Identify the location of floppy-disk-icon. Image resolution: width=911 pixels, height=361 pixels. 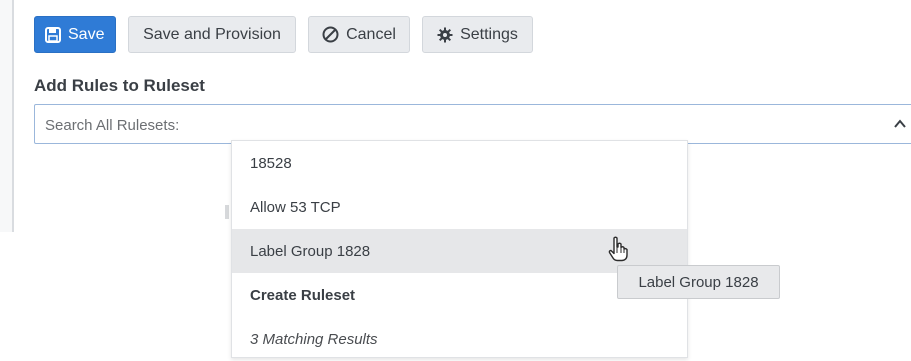
(53, 34).